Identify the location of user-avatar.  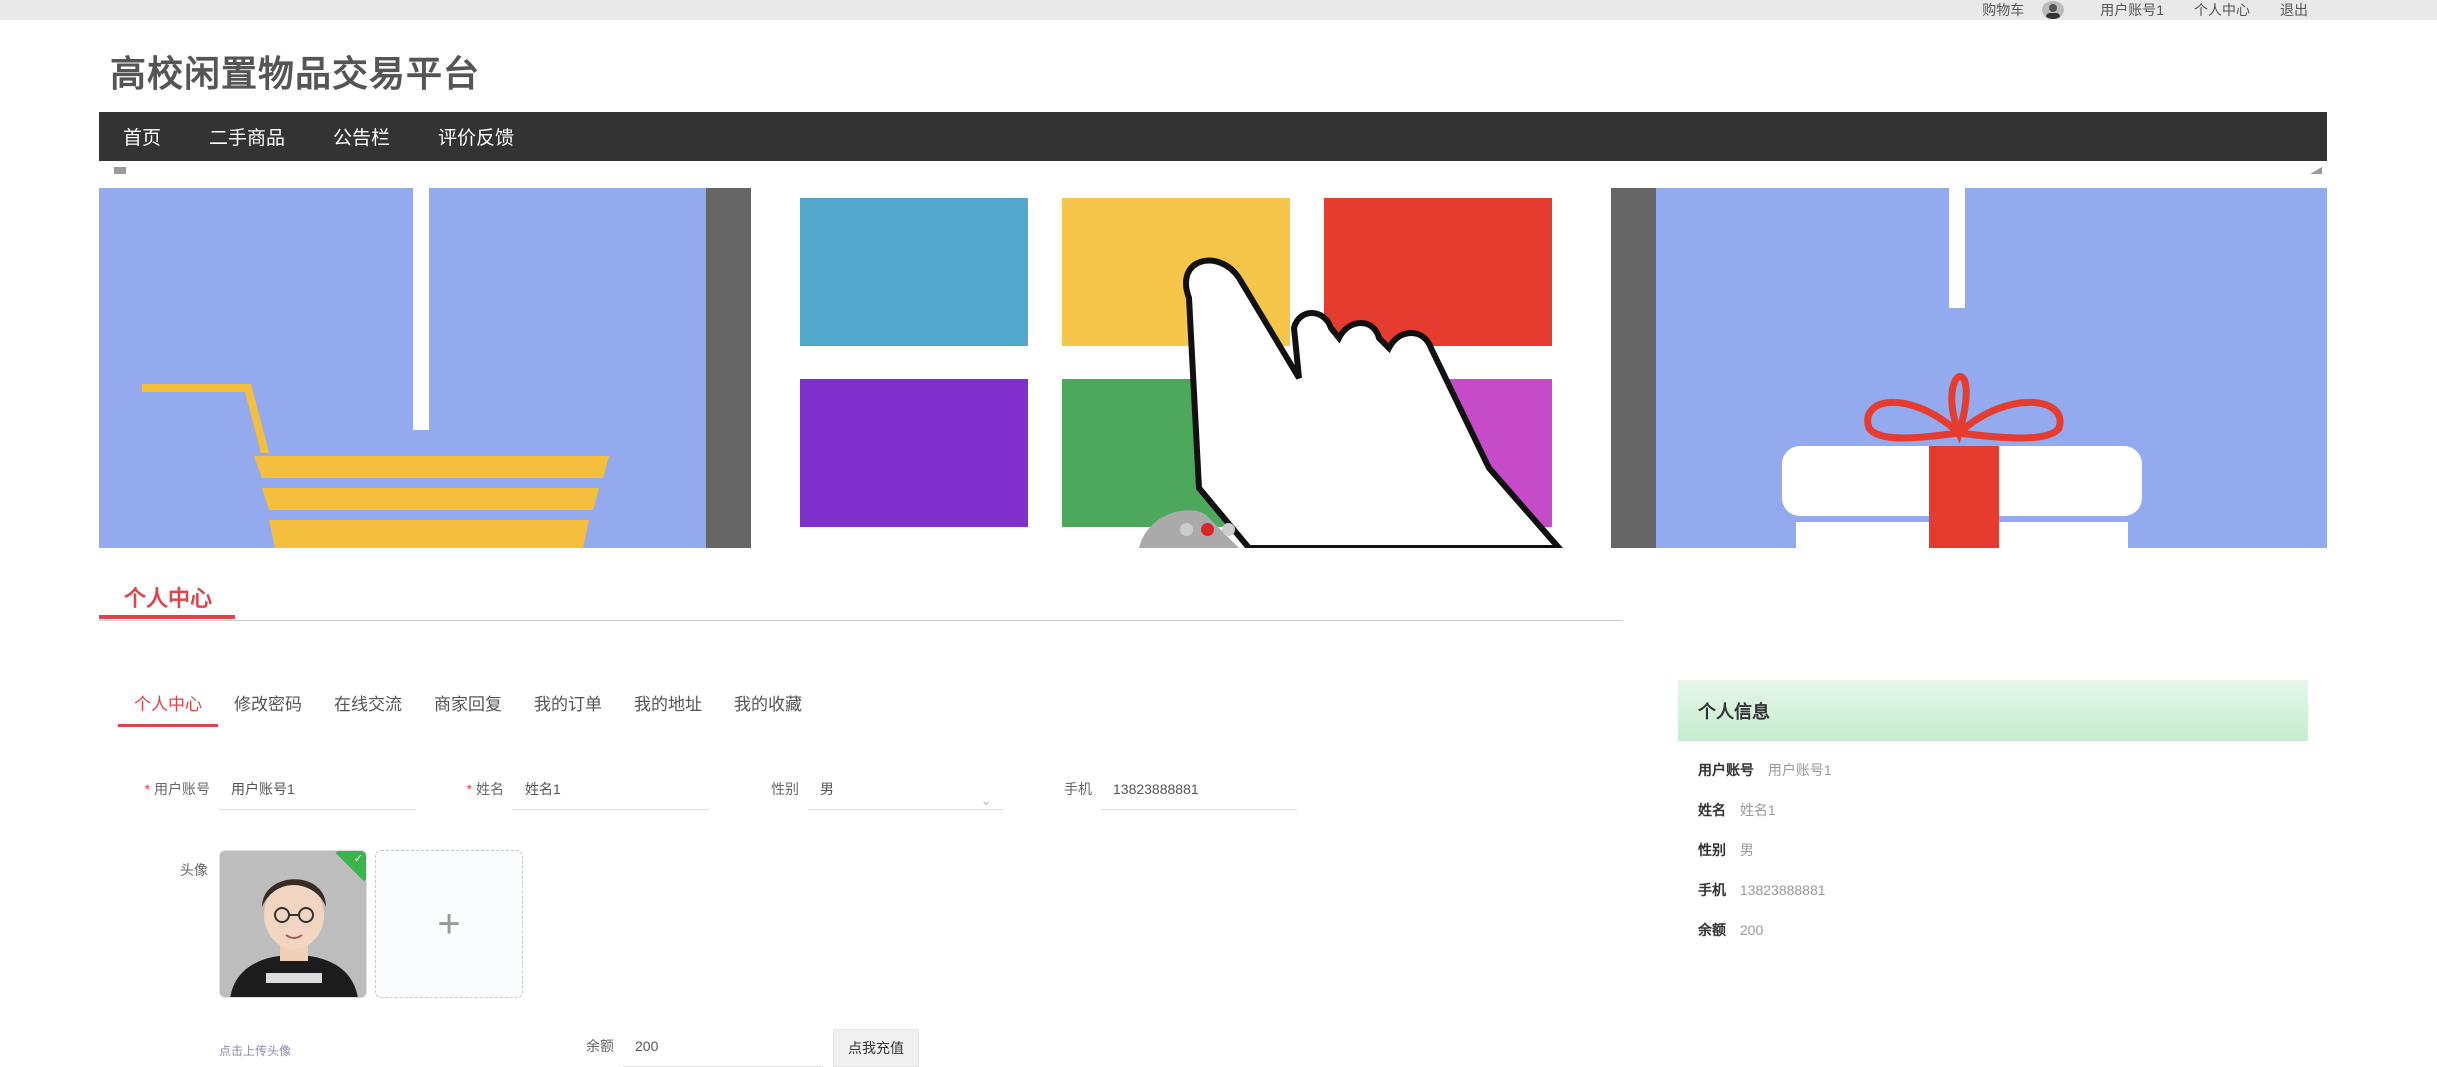
(2053, 10).